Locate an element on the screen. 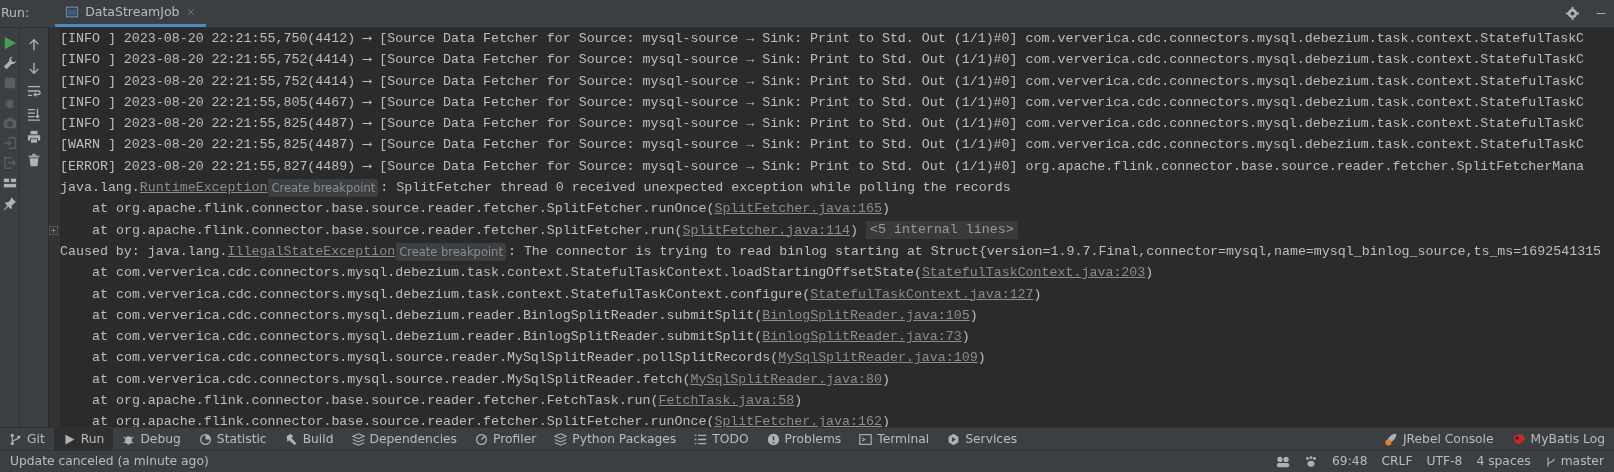  tool-window-button: TODO is located at coordinates (721, 439).